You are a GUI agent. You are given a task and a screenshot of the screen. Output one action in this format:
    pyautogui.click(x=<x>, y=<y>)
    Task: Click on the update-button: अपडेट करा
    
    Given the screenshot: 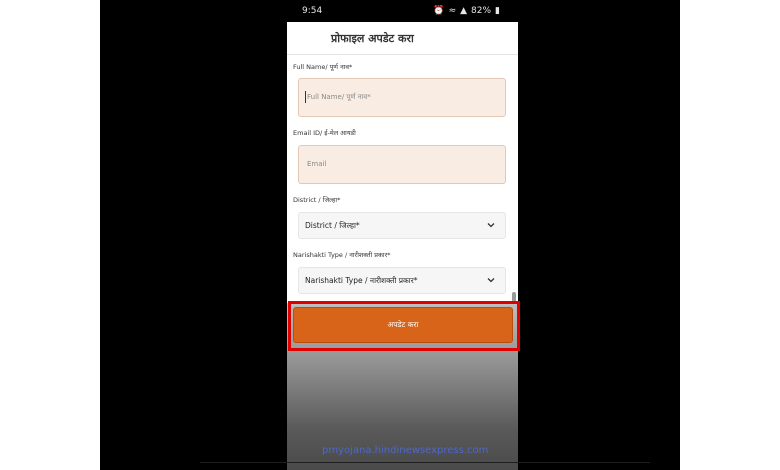 What is the action you would take?
    pyautogui.click(x=403, y=325)
    